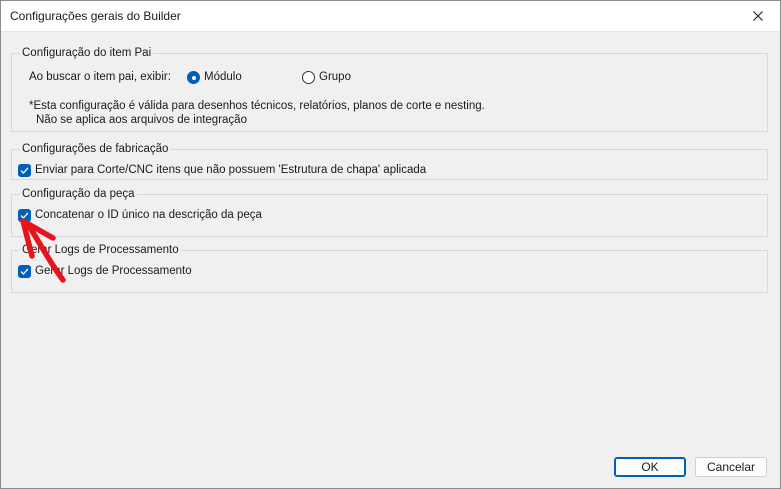 The height and width of the screenshot is (489, 781). What do you see at coordinates (113, 271) in the screenshot?
I see `checkbox-logs-label: Gerar Logs de Processamento` at bounding box center [113, 271].